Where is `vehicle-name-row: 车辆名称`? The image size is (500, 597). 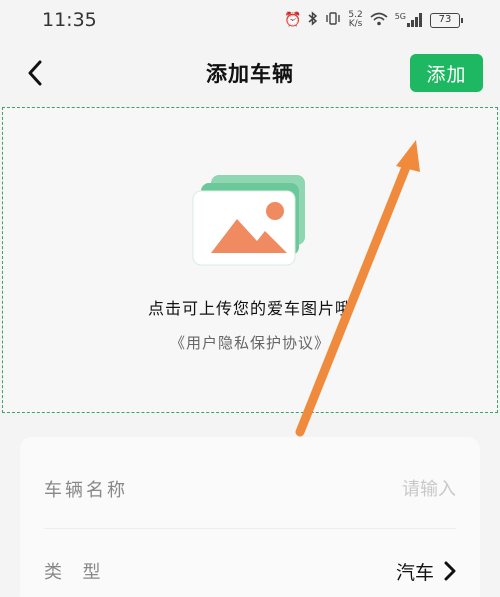 vehicle-name-row: 车辆名称 is located at coordinates (250, 489).